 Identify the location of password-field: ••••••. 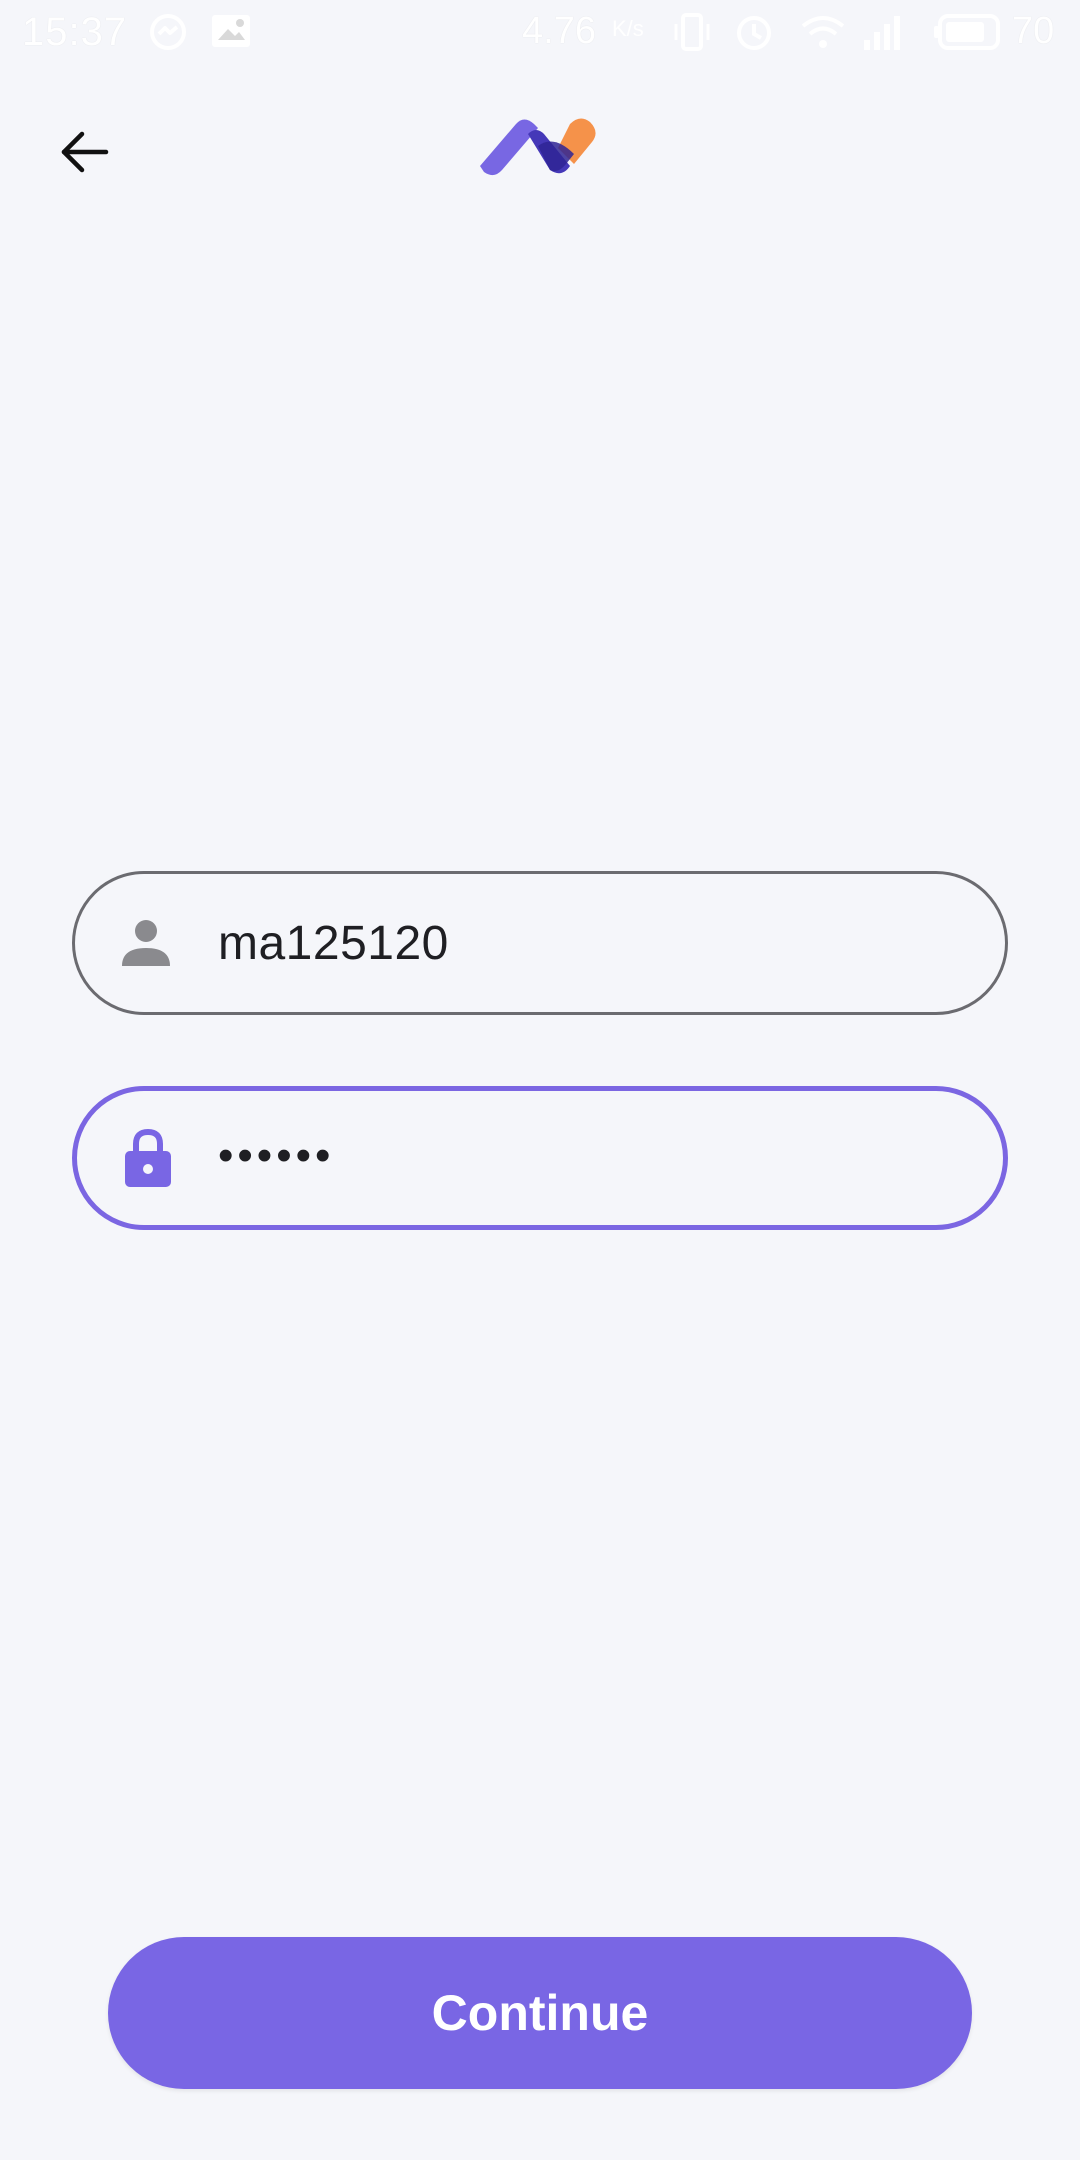
(540, 1158).